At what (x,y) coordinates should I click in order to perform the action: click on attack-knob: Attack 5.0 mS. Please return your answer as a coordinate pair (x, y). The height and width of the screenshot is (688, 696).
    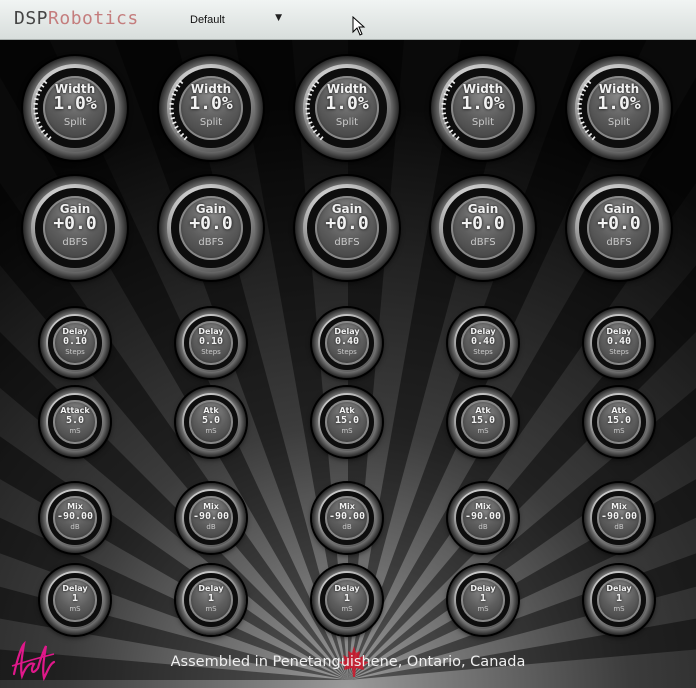
    Looking at the image, I should click on (75, 422).